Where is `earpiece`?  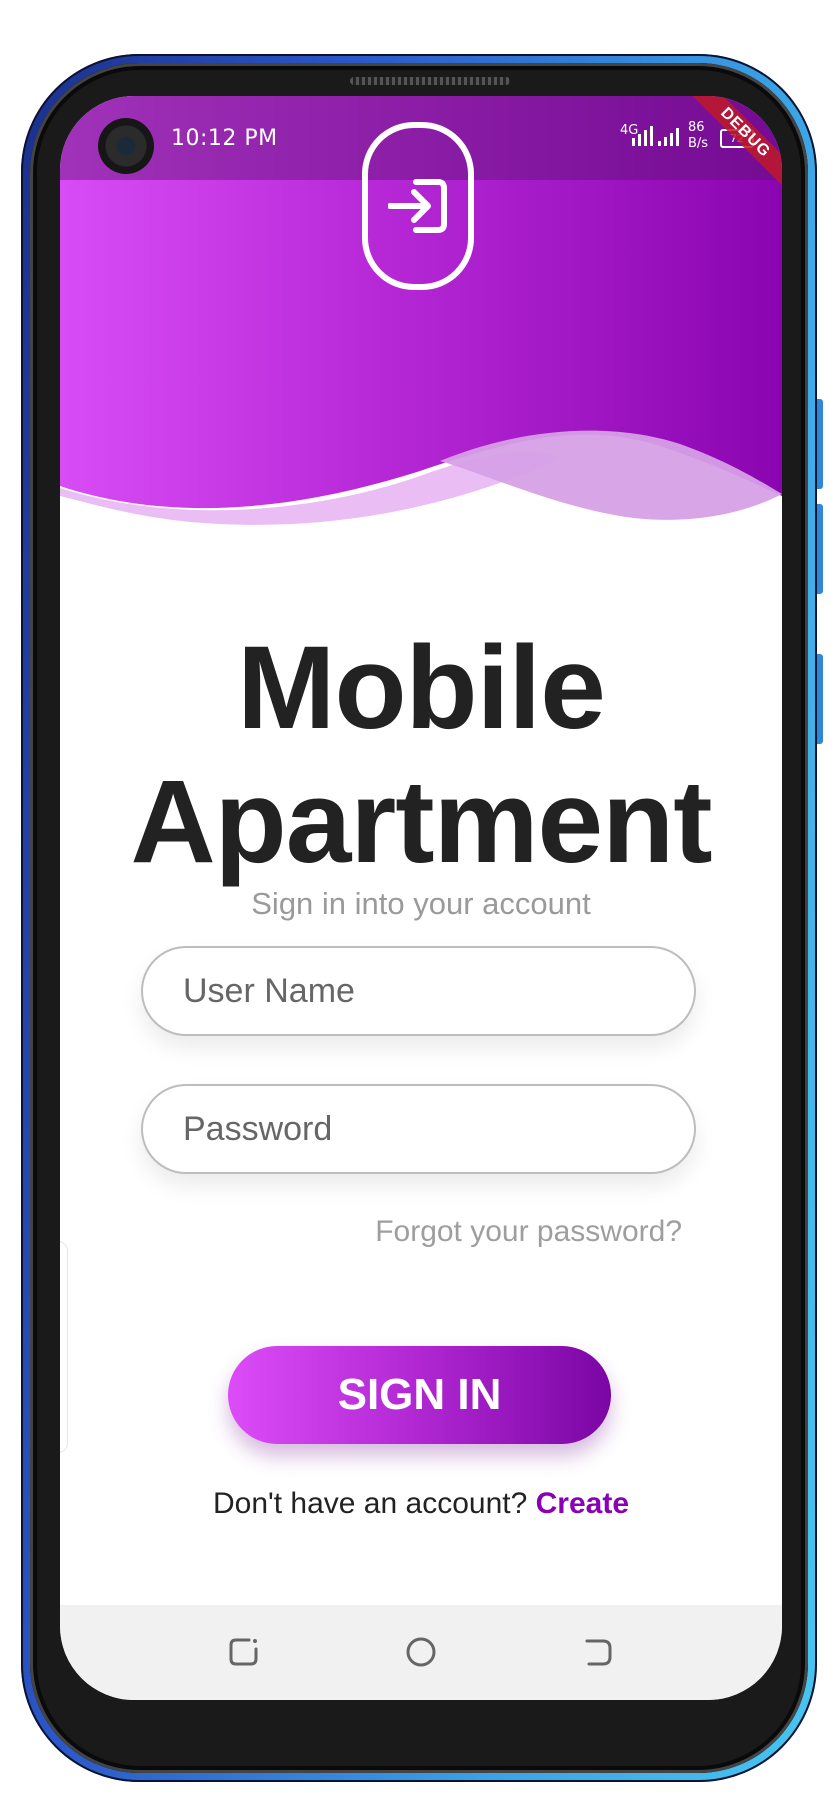
earpiece is located at coordinates (430, 81).